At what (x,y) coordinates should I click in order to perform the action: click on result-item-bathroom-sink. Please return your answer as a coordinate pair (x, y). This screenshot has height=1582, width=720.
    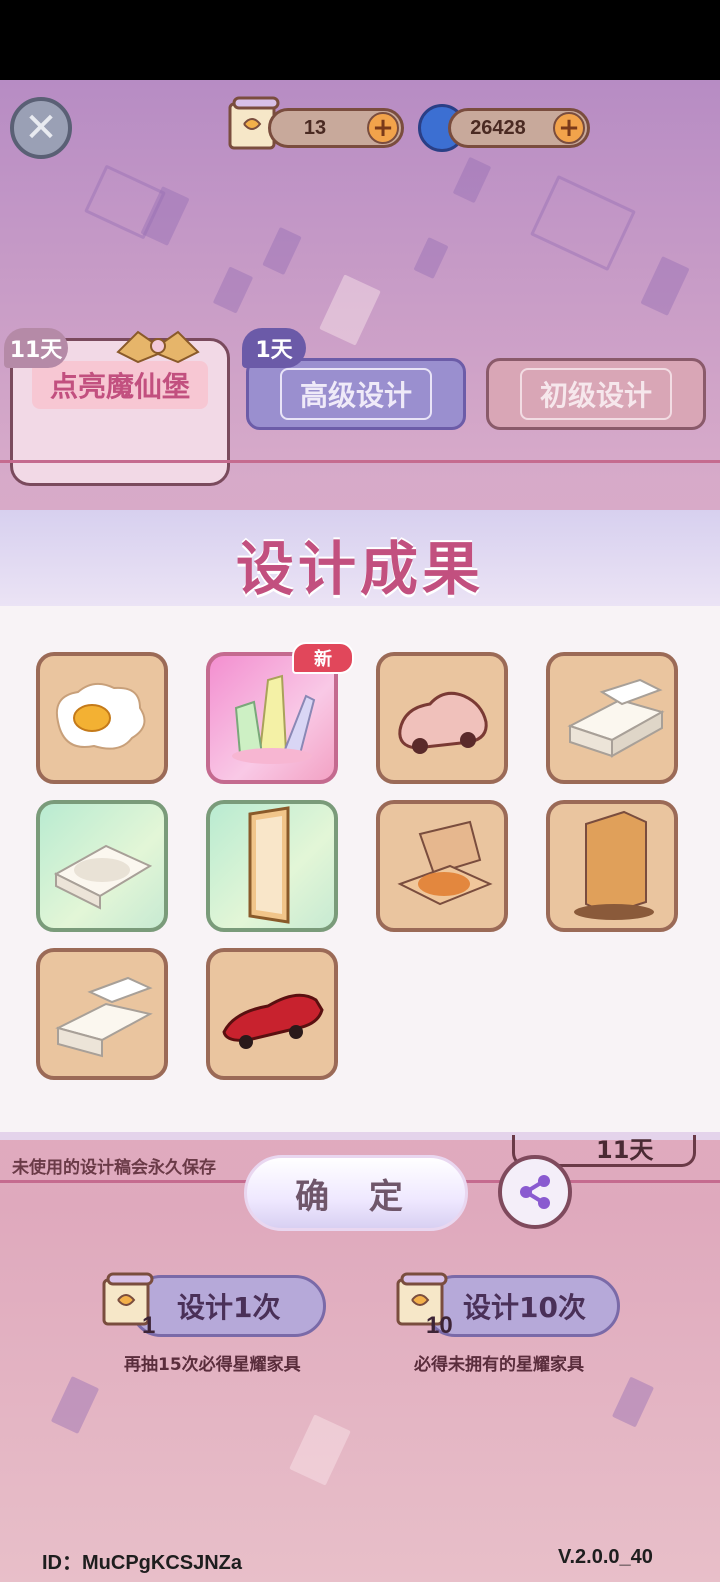
    Looking at the image, I should click on (612, 718).